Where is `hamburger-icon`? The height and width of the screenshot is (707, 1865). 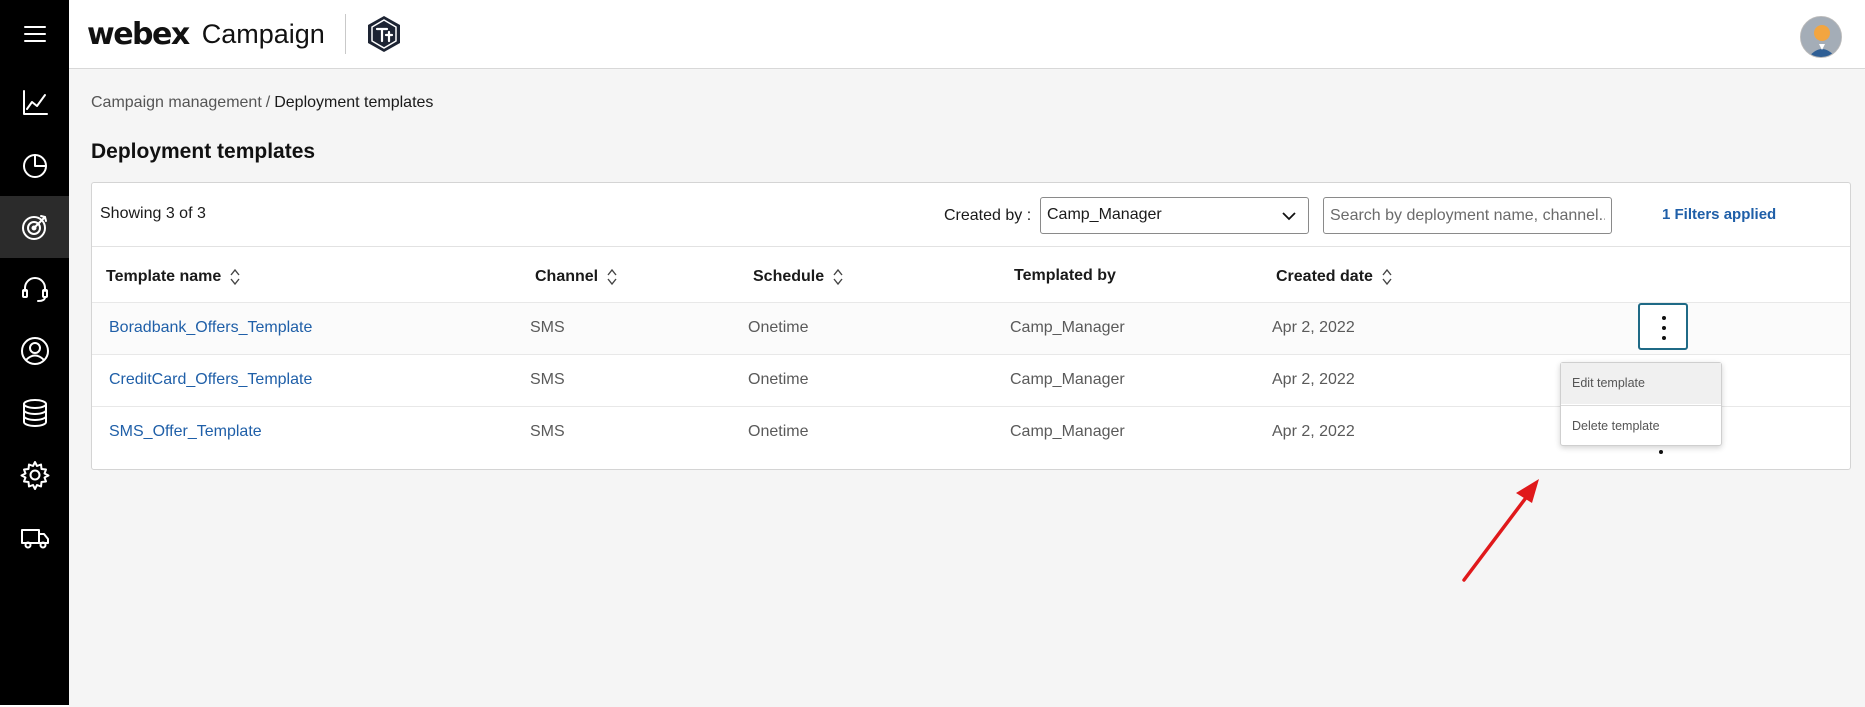
hamburger-icon is located at coordinates (34, 34).